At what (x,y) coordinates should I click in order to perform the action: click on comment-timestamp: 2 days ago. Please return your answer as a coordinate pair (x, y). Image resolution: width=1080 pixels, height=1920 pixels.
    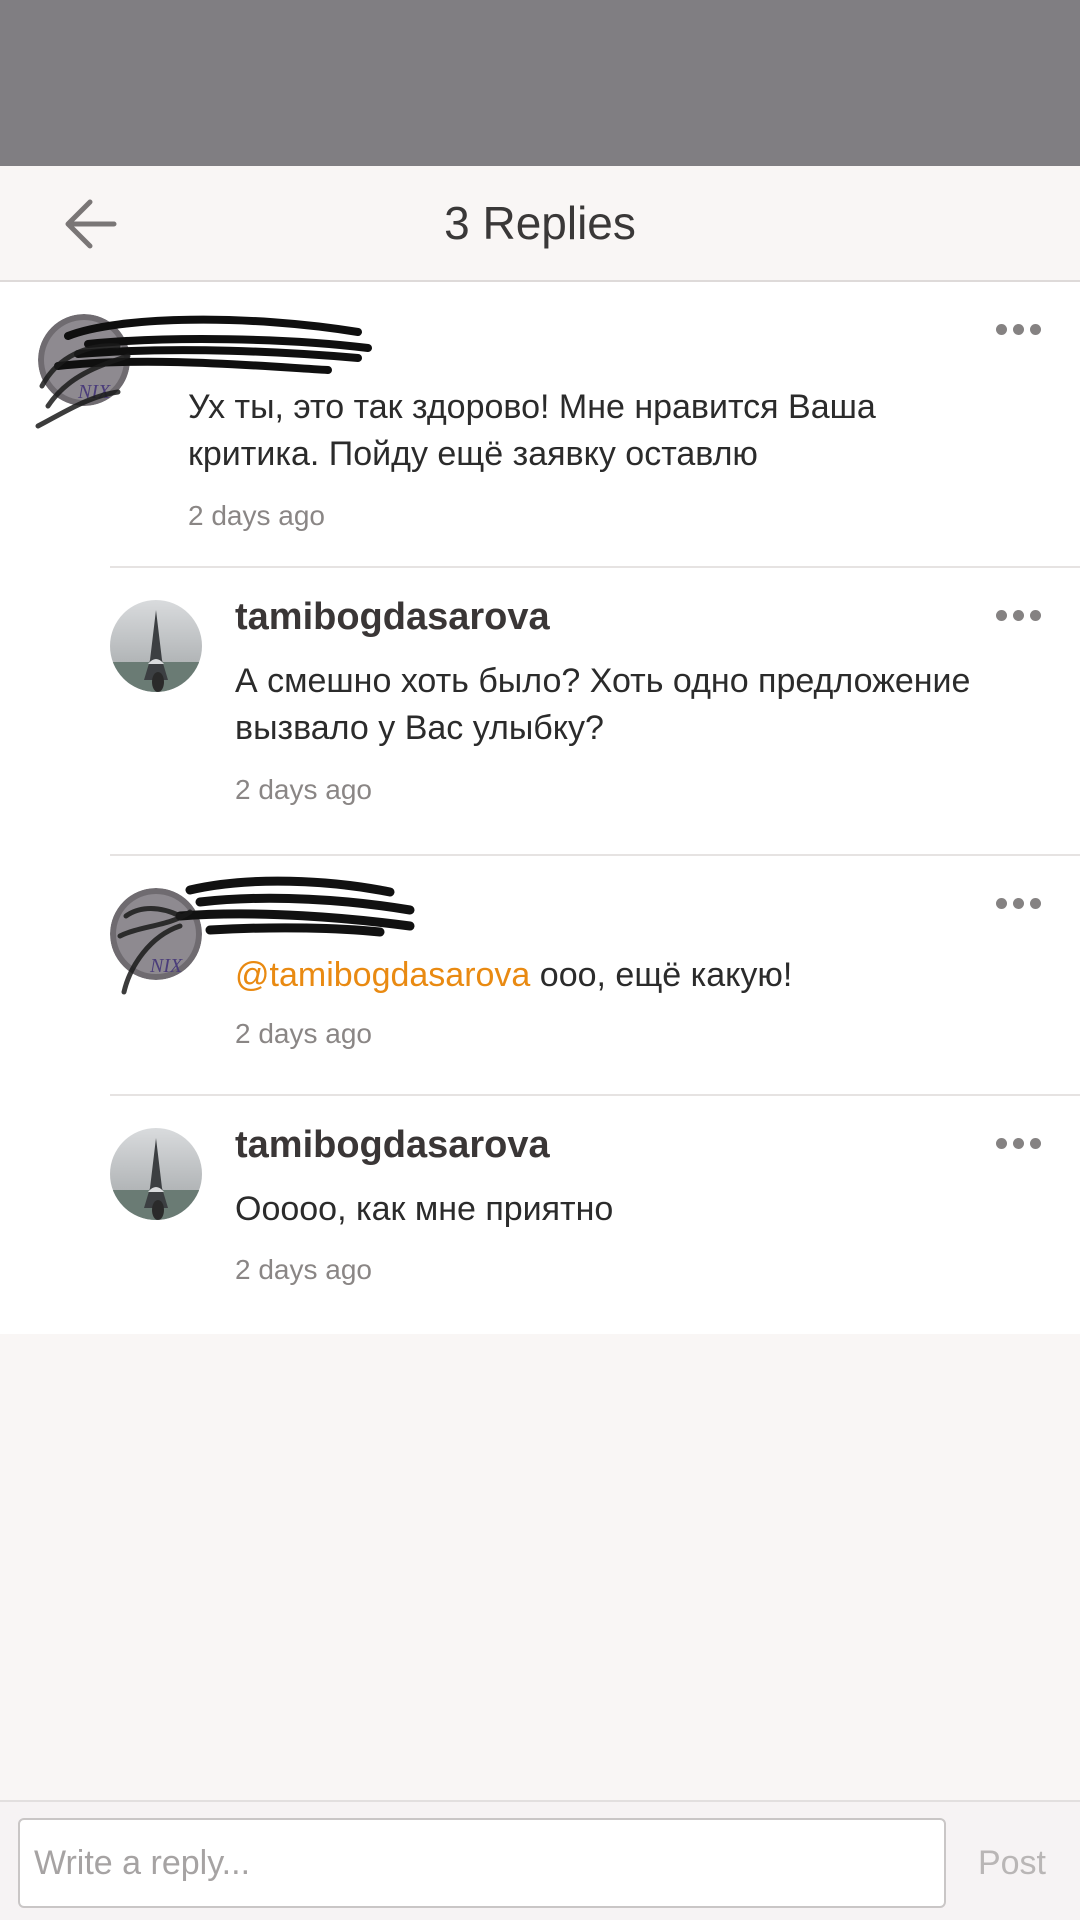
    Looking at the image, I should click on (256, 515).